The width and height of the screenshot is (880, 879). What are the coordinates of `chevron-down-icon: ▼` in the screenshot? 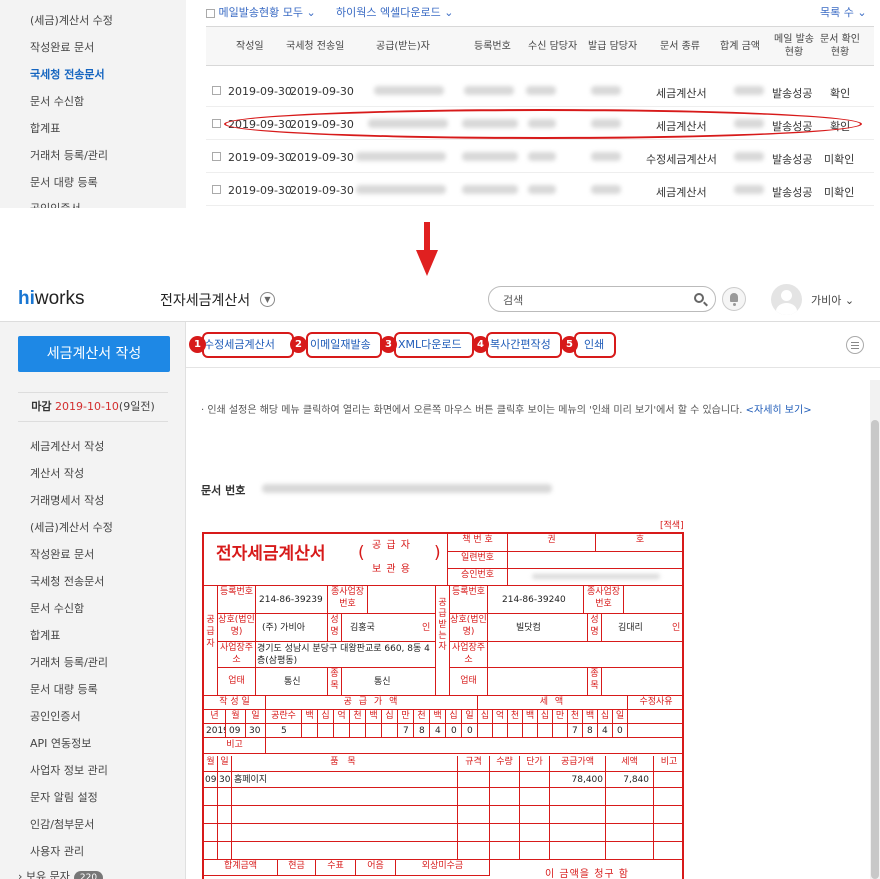 It's located at (267, 299).